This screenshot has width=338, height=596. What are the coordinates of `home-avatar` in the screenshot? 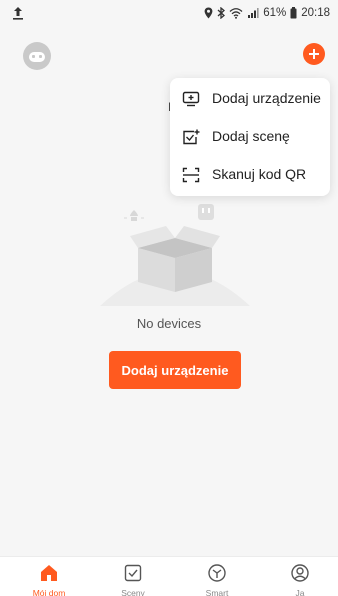 It's located at (37, 56).